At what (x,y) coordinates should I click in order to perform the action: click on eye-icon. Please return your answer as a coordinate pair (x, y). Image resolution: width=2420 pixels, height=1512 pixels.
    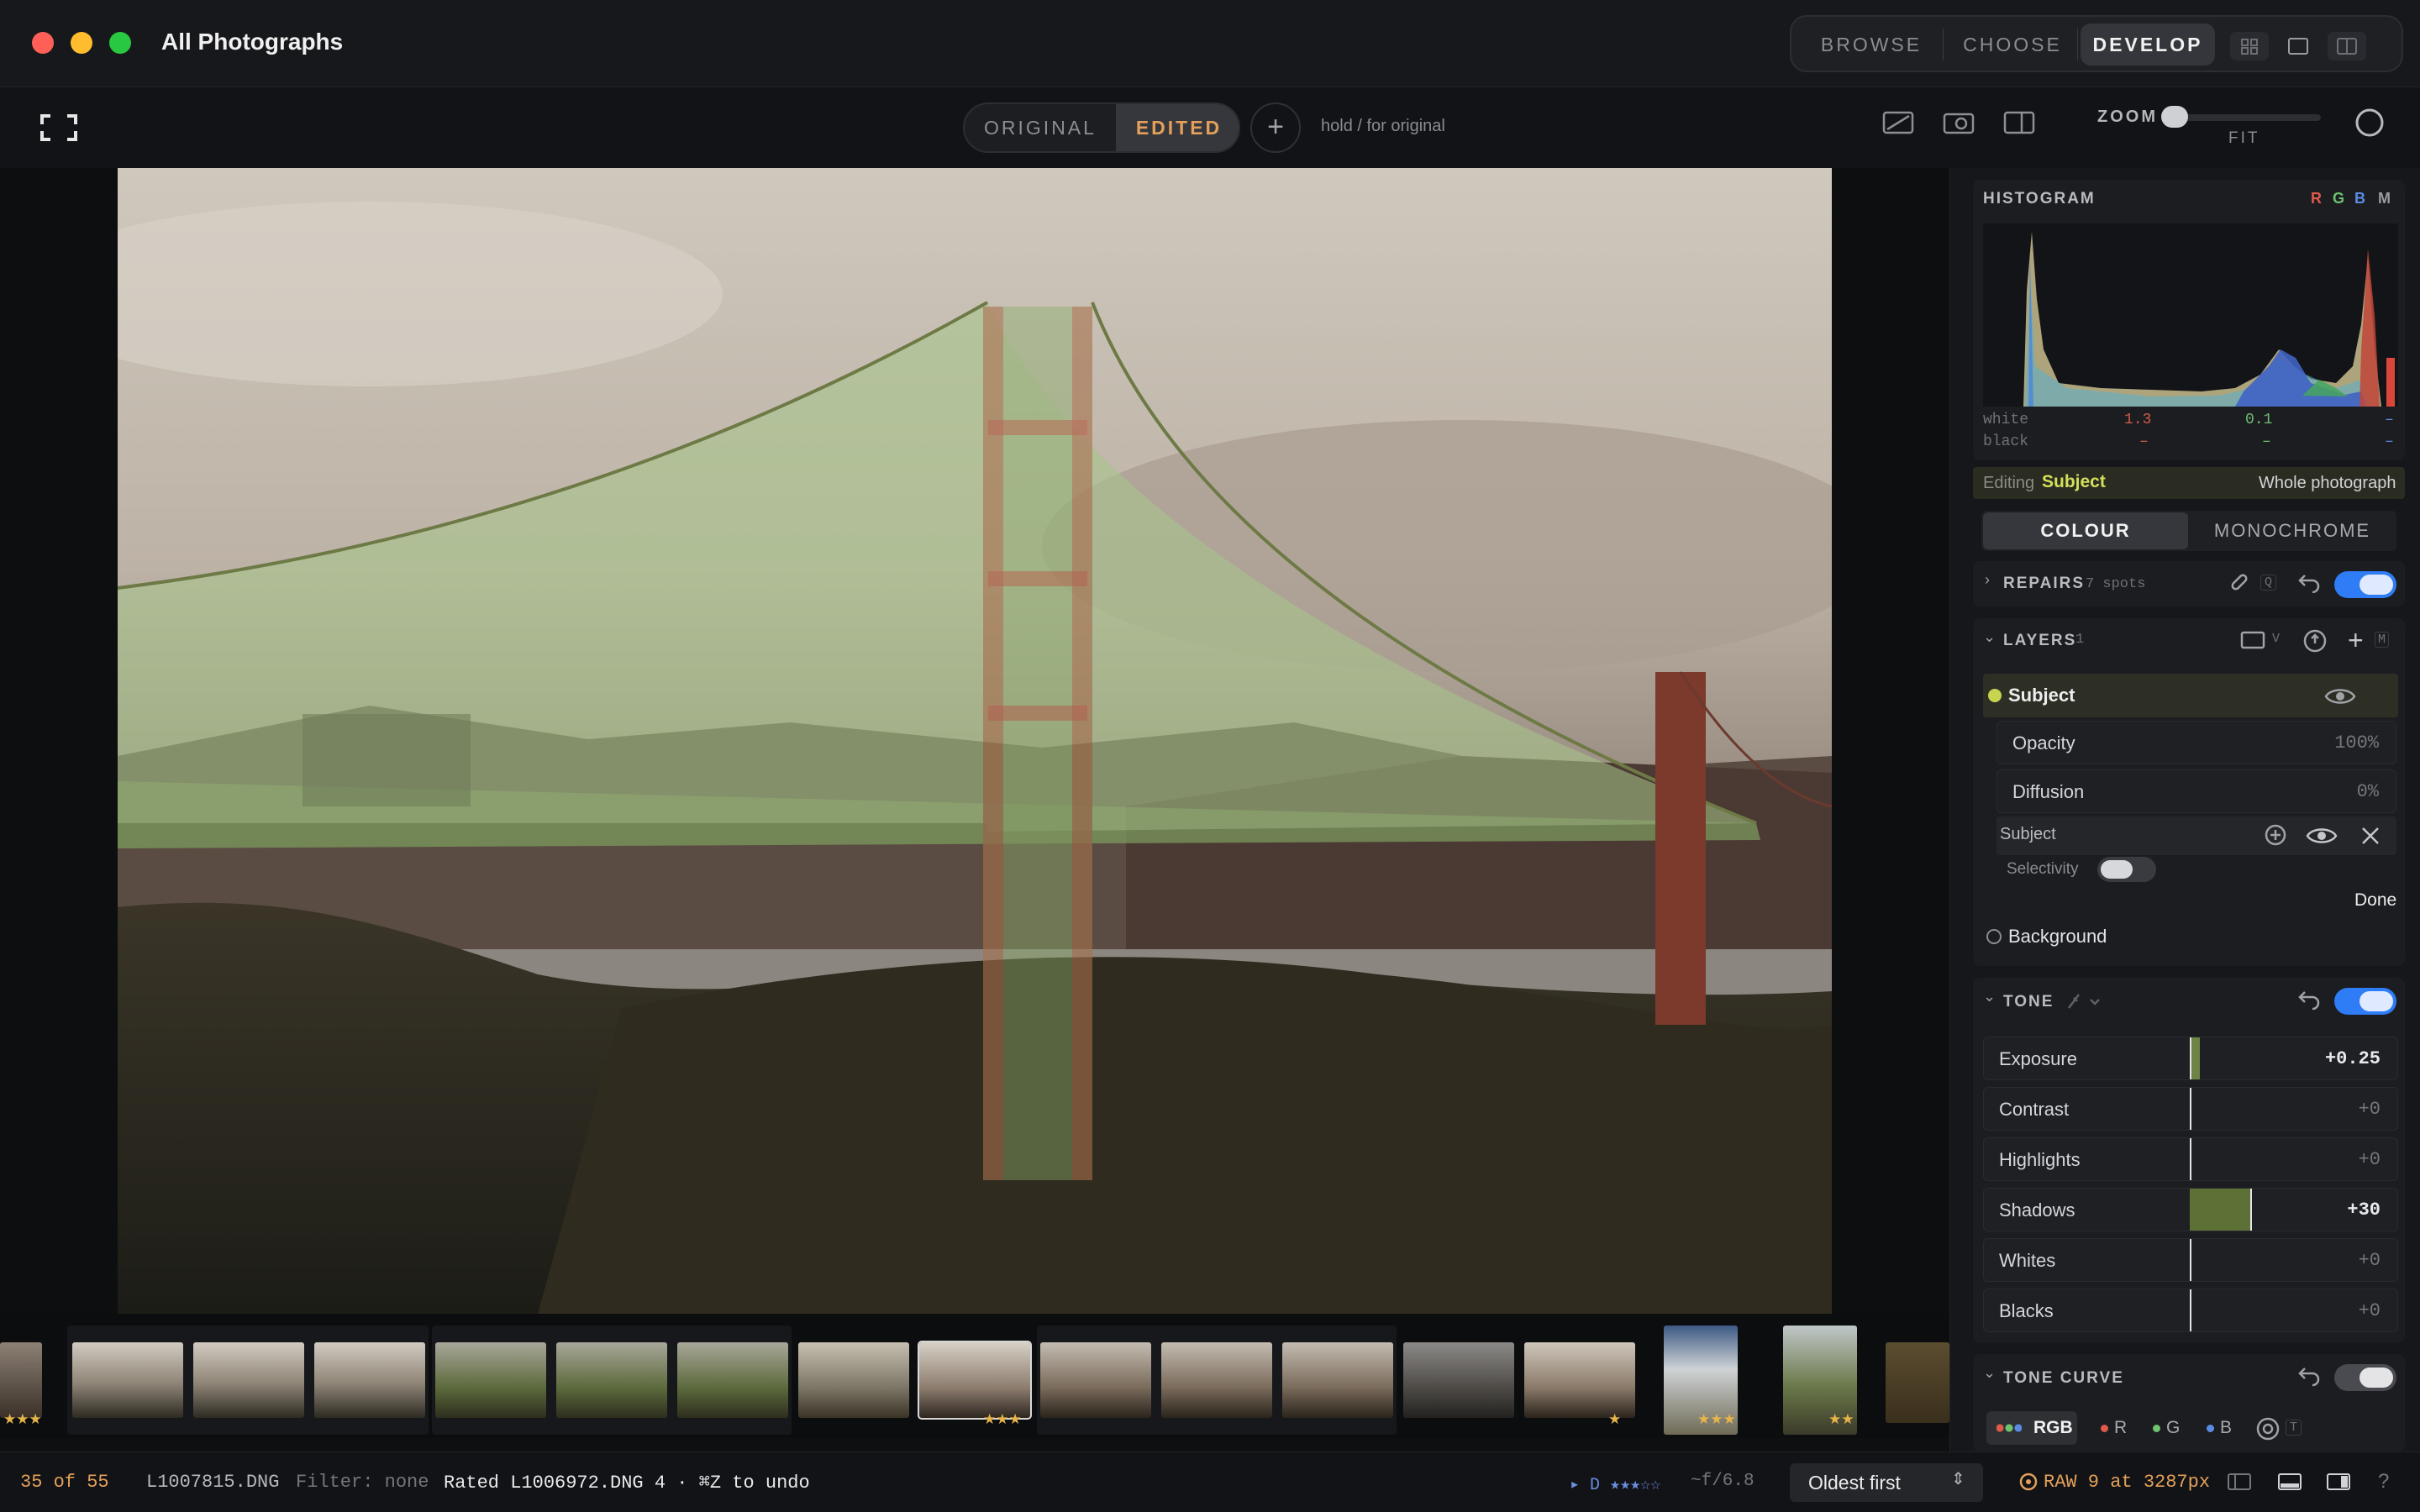
    Looking at the image, I should click on (2340, 696).